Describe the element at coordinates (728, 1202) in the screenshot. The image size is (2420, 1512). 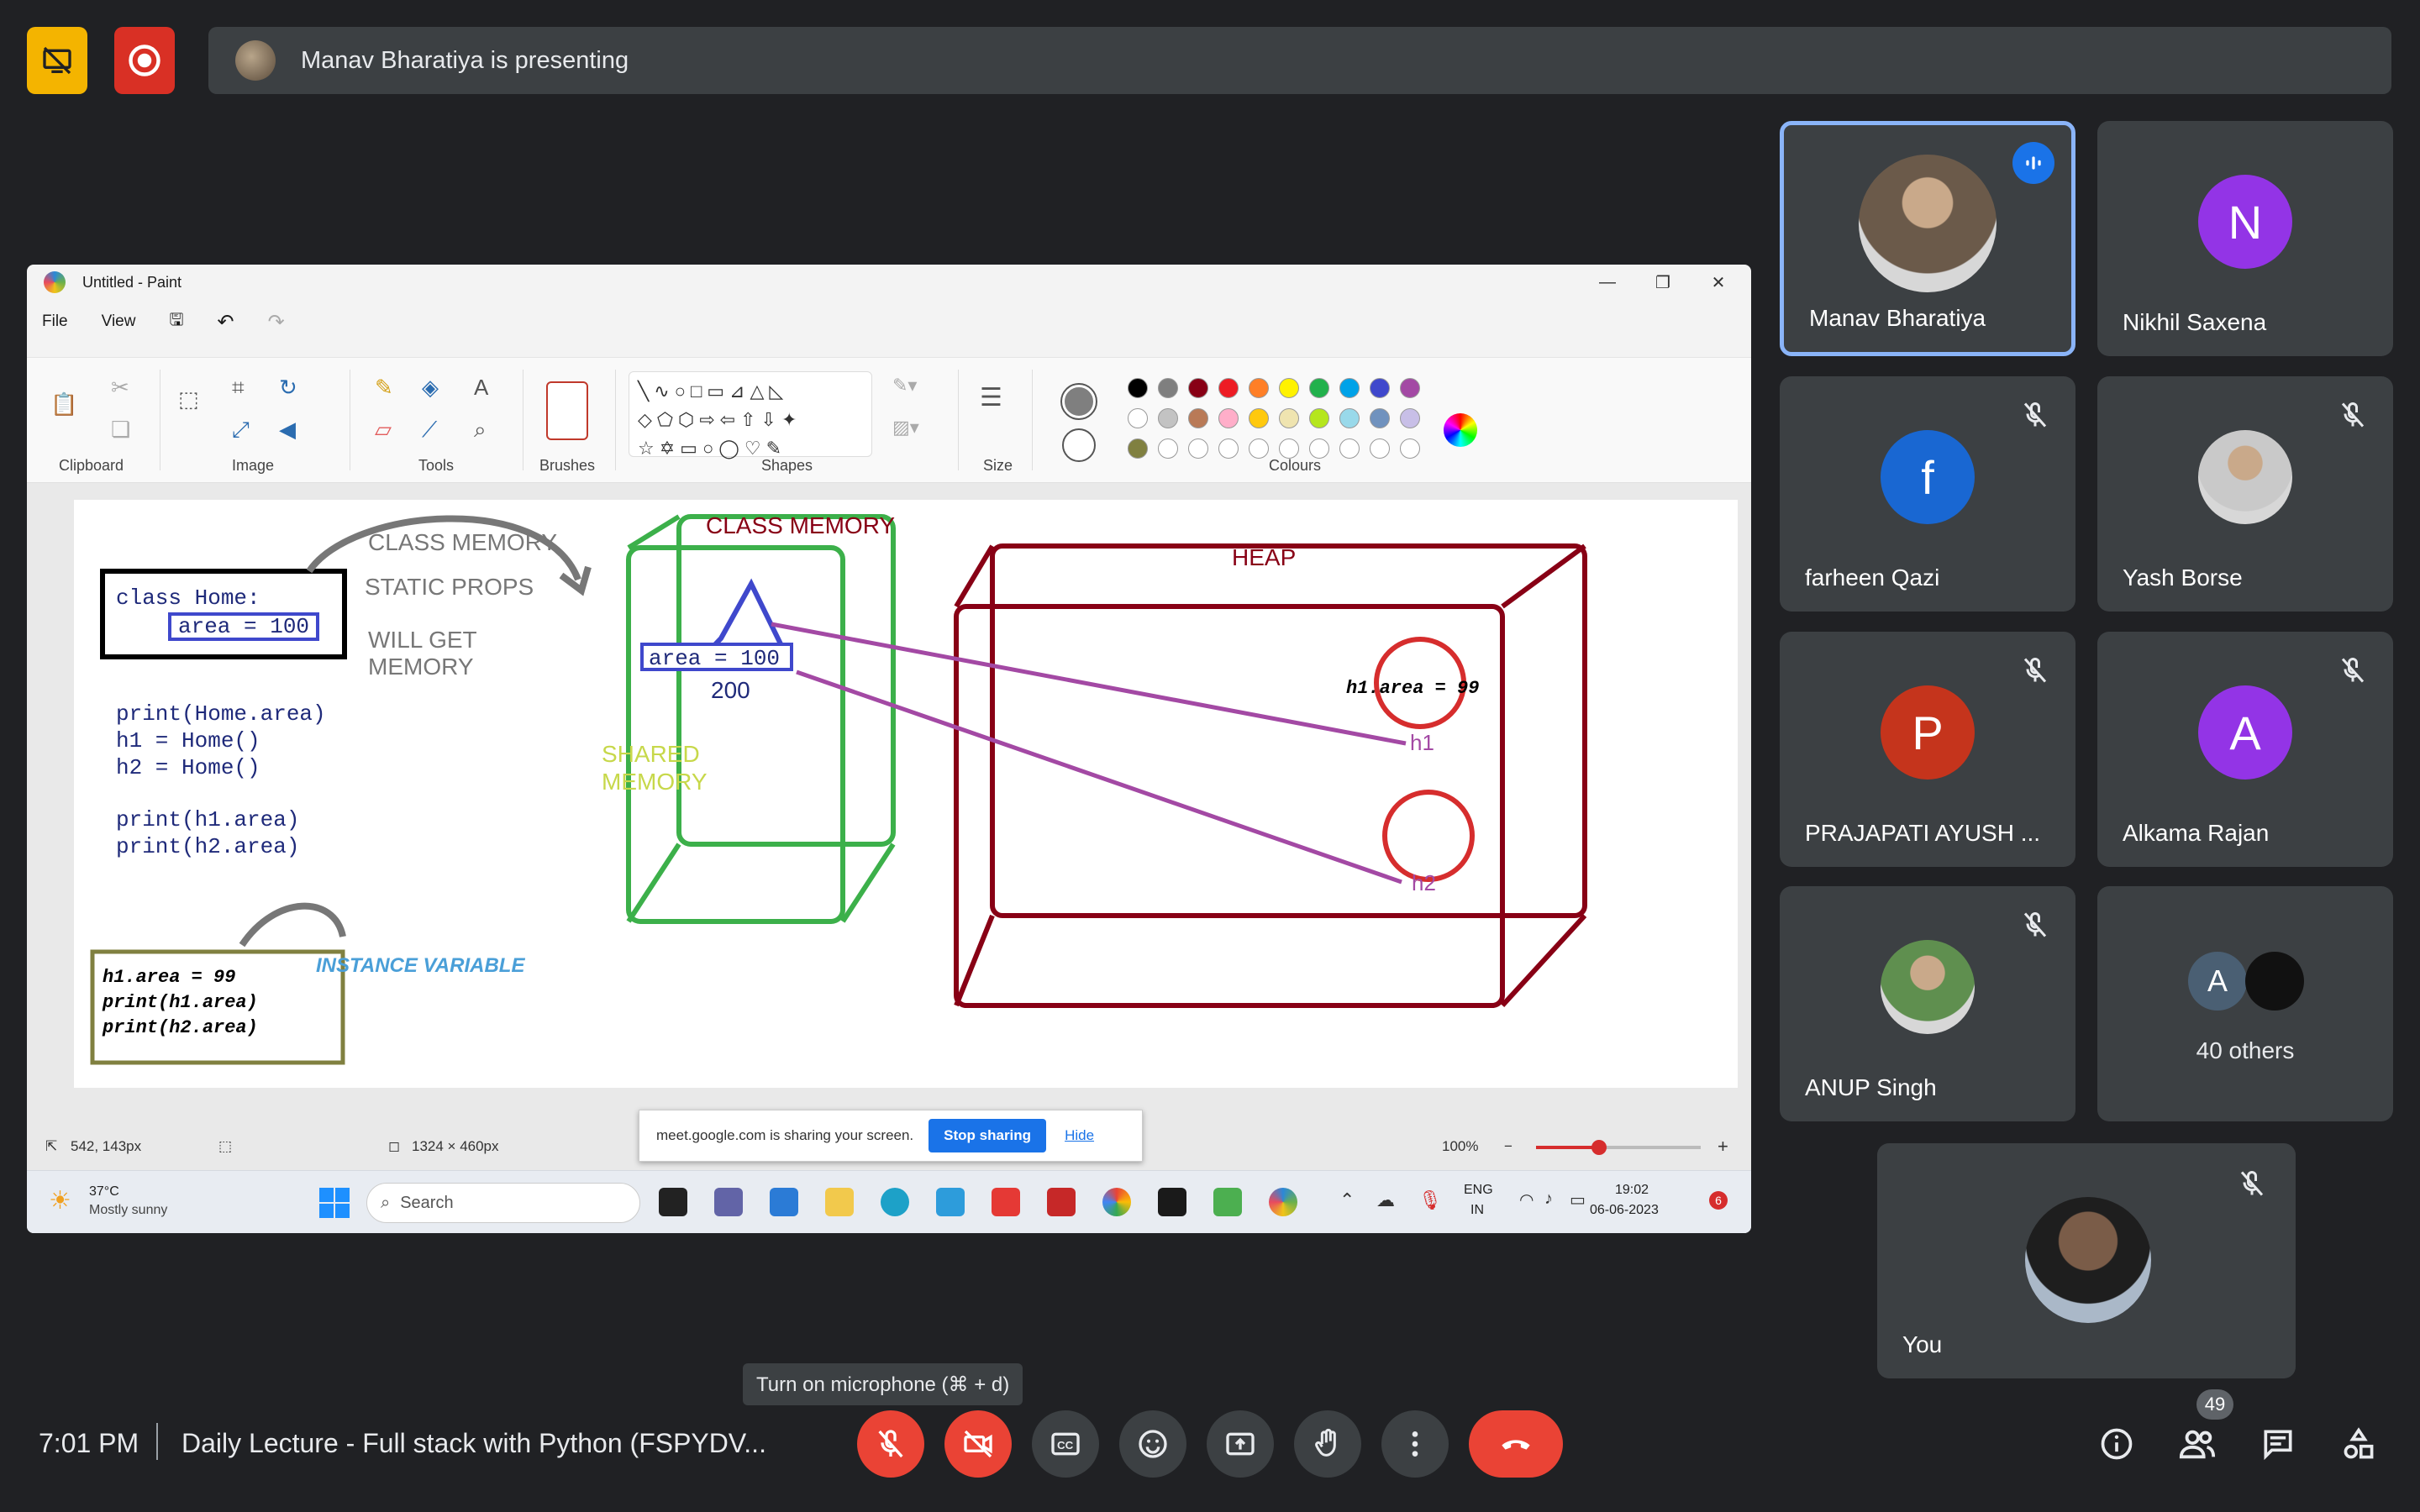
I see `teams-icon` at that location.